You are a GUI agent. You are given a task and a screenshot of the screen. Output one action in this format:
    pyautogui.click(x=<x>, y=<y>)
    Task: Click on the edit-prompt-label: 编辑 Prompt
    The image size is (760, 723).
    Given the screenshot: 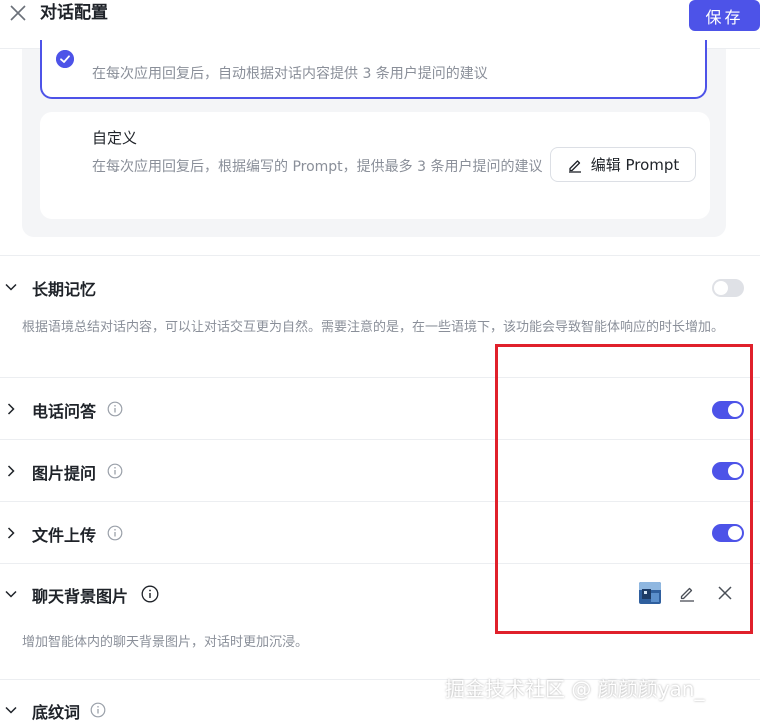 What is the action you would take?
    pyautogui.click(x=635, y=165)
    